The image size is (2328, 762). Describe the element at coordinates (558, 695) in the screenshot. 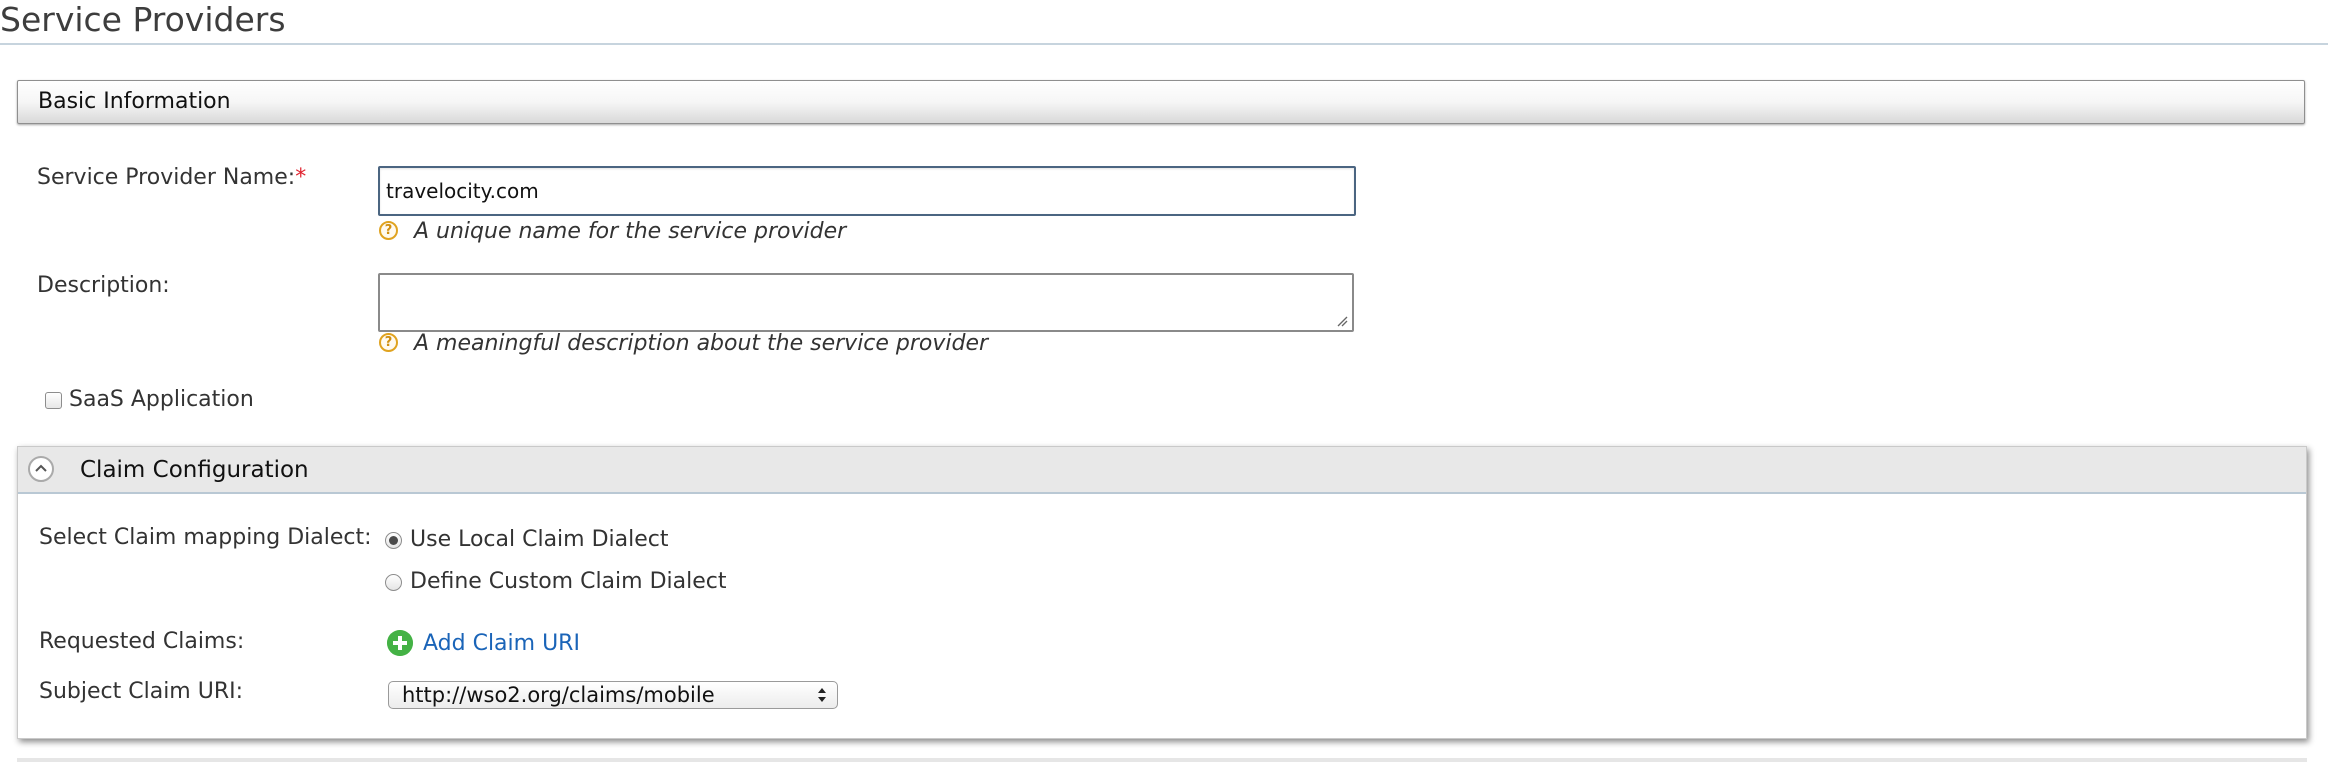

I see `subject-claim-uri-value: http://wso2.org/claims/mobile` at that location.